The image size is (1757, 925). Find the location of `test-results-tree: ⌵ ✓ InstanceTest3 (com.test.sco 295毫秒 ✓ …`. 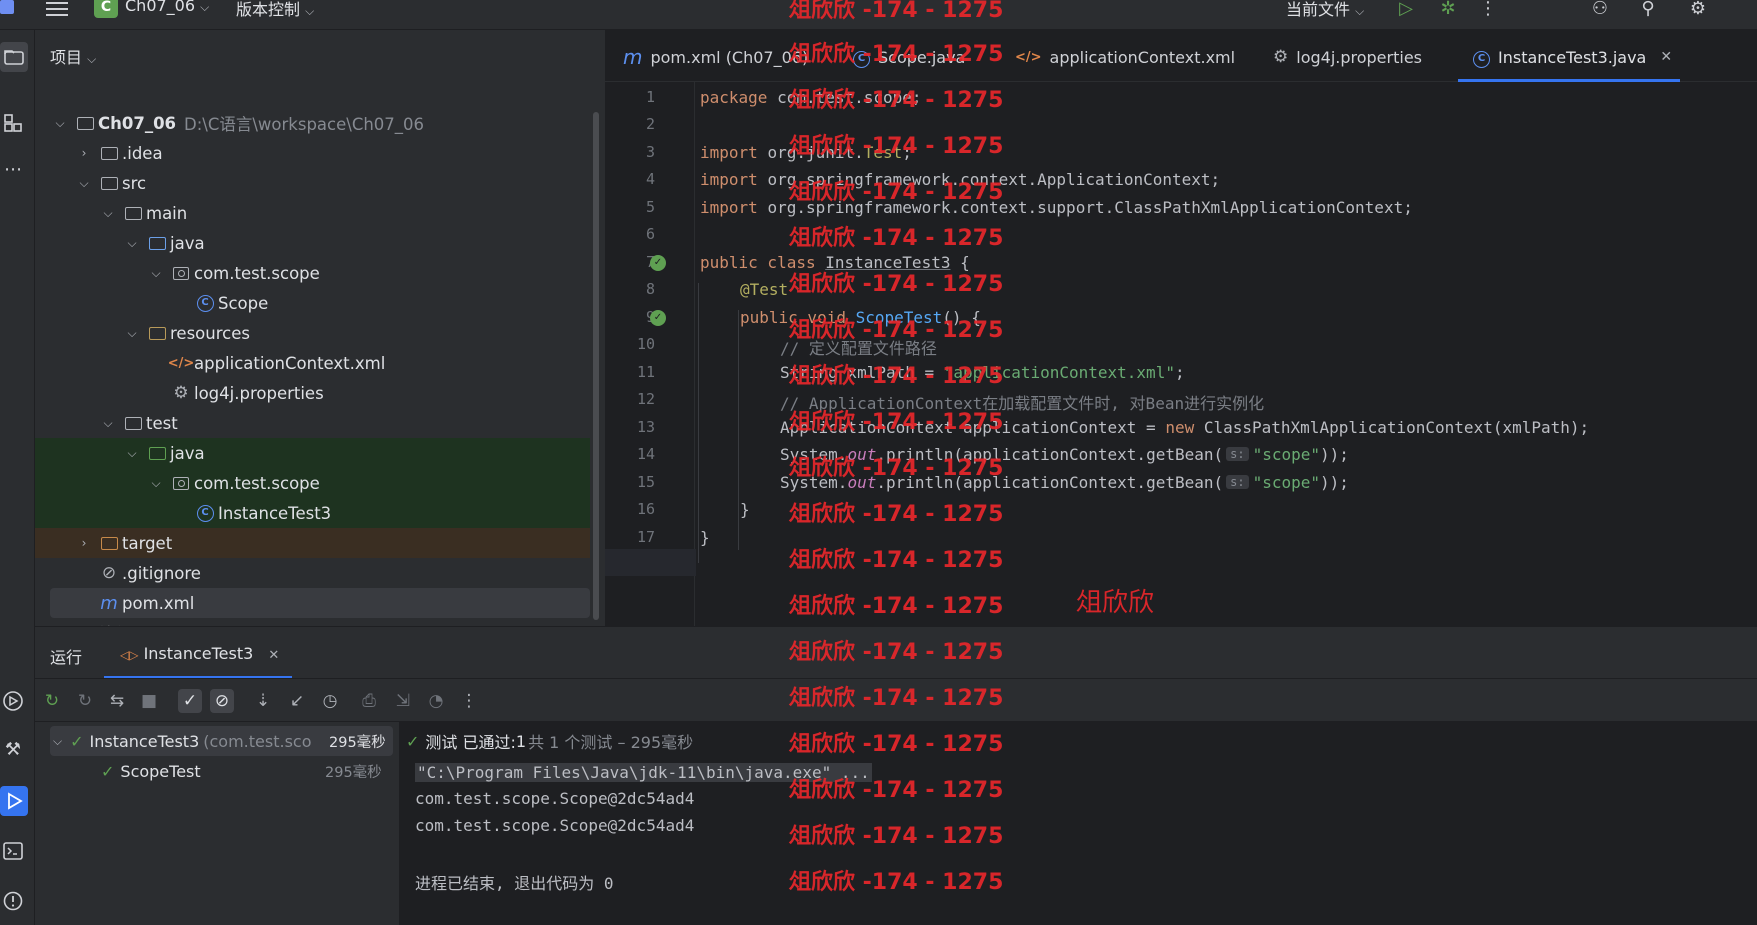

test-results-tree: ⌵ ✓ InstanceTest3 (com.test.sco 295毫秒 ✓ … is located at coordinates (217, 823).